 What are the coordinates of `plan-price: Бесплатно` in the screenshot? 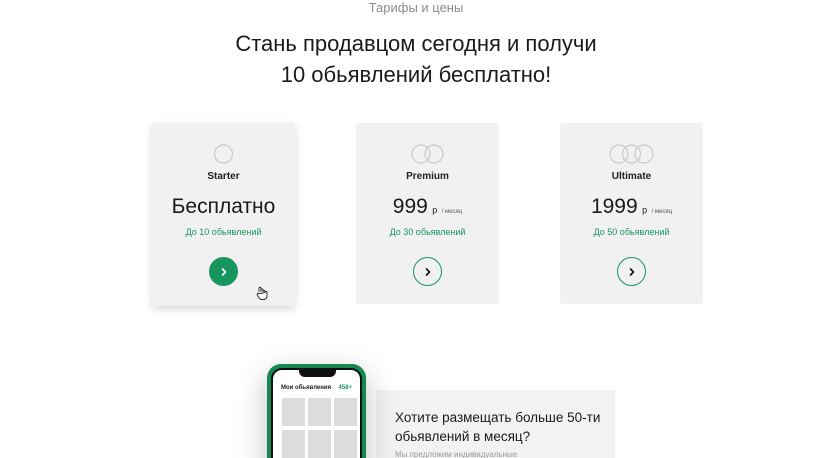 It's located at (223, 207).